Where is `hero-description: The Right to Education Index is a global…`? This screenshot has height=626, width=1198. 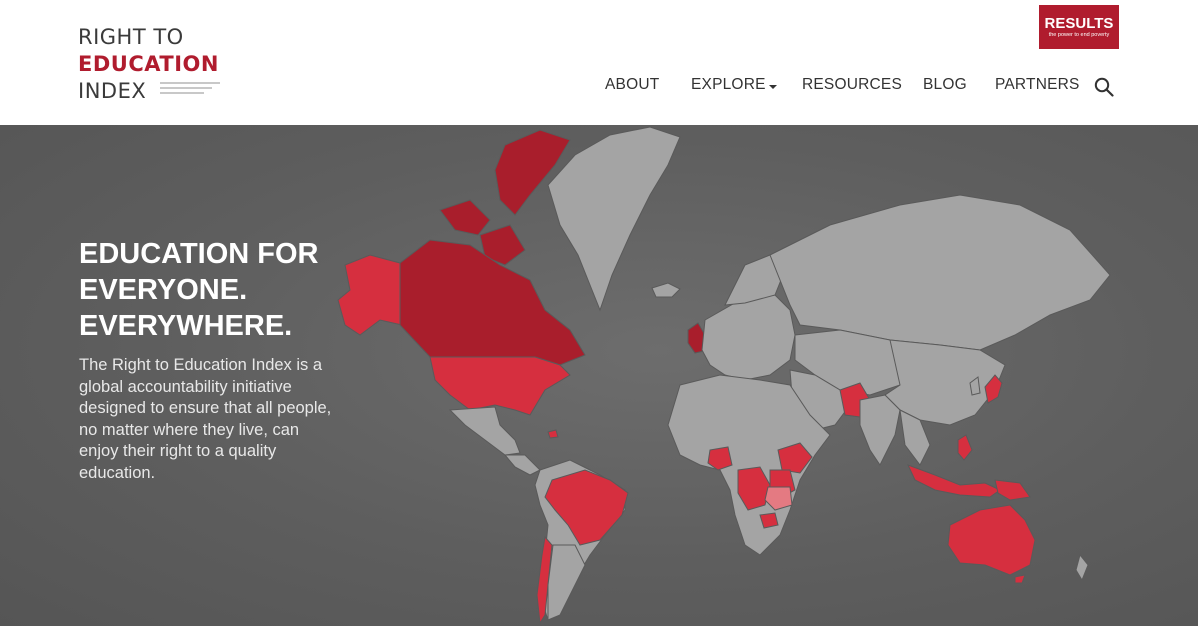
hero-description: The Right to Education Index is a global… is located at coordinates (205, 419).